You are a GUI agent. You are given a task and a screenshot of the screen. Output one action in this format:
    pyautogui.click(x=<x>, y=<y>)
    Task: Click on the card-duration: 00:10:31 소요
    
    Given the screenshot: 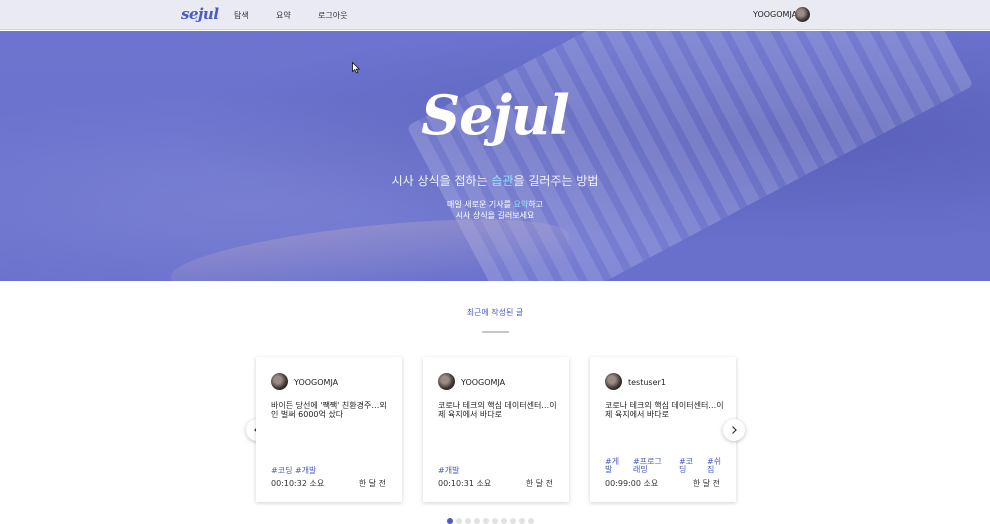 What is the action you would take?
    pyautogui.click(x=465, y=483)
    